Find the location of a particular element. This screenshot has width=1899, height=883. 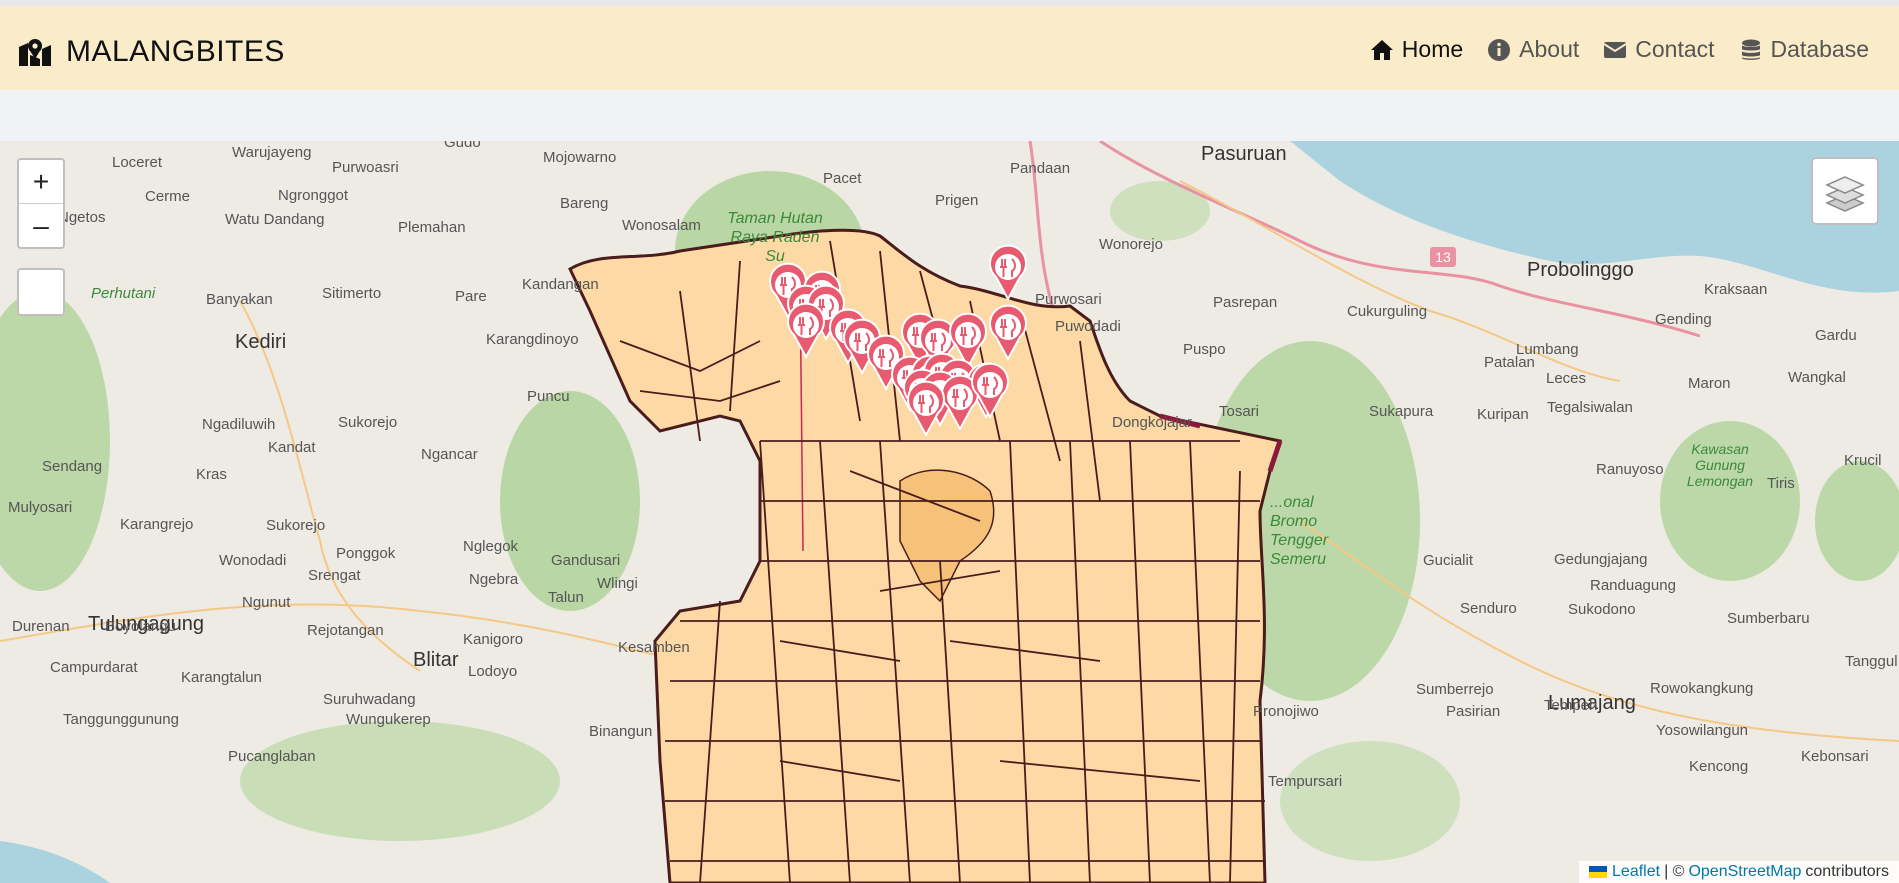

layers-icon is located at coordinates (1845, 194).